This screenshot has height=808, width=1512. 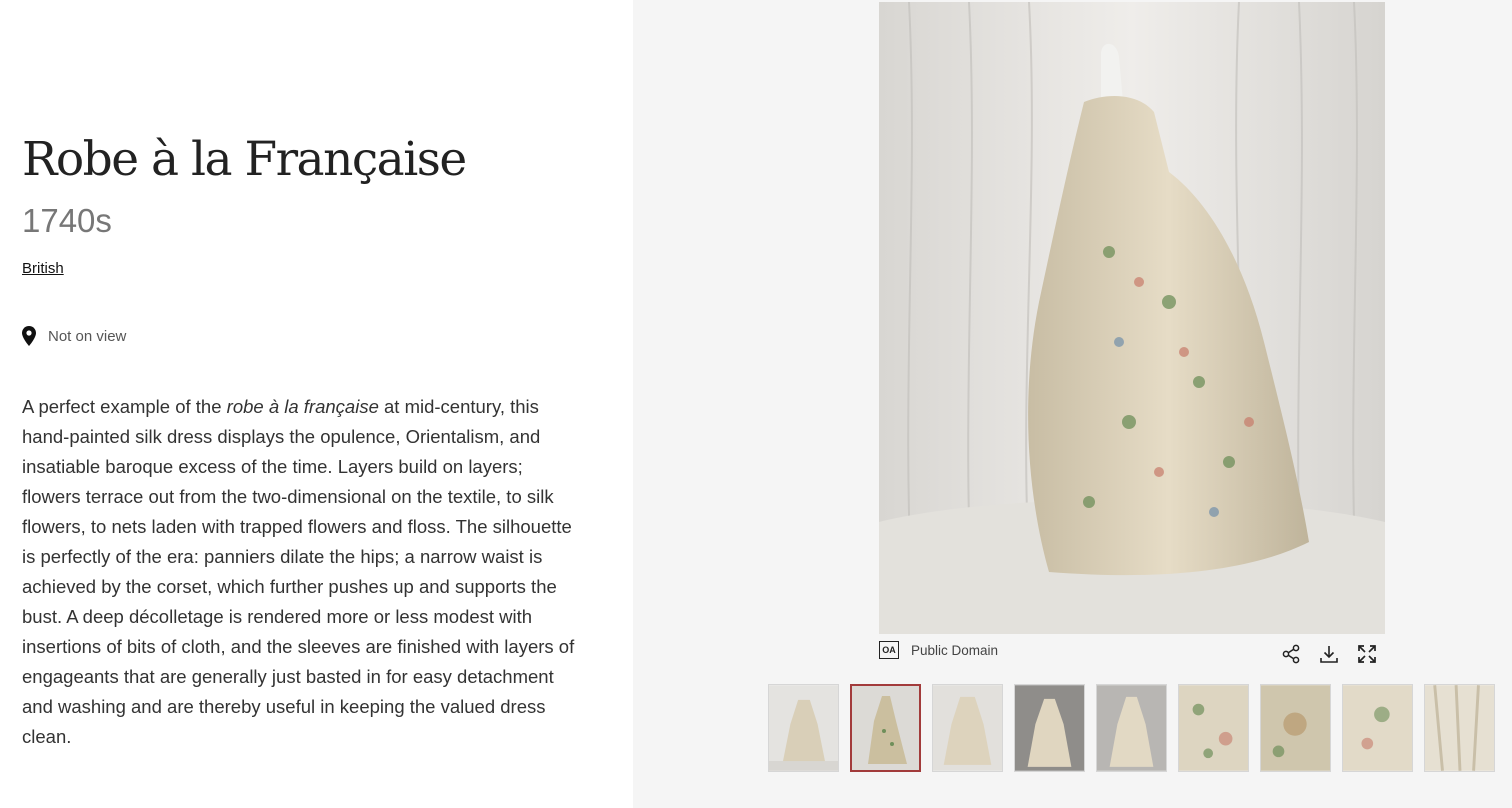 What do you see at coordinates (124, 406) in the screenshot?
I see `description-intro: A perfect example of the` at bounding box center [124, 406].